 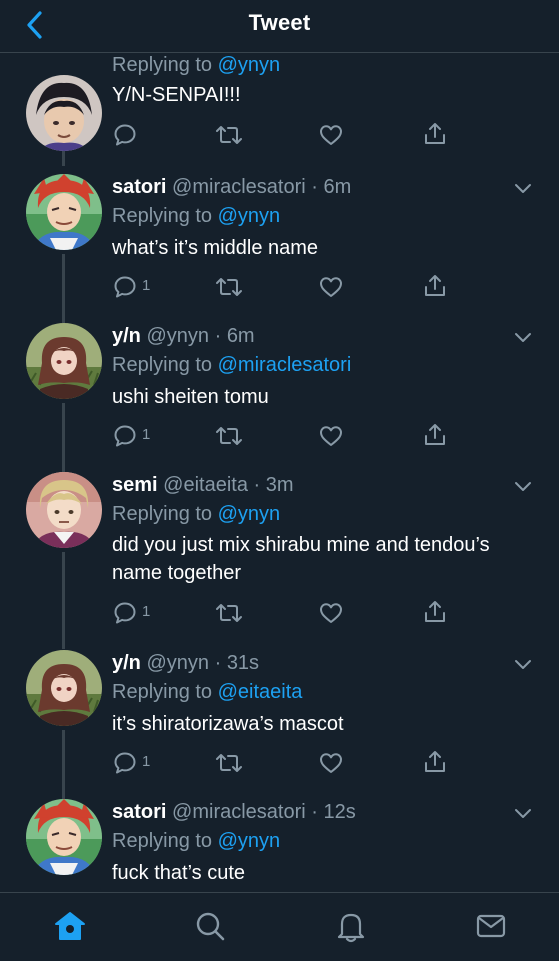 I want to click on reply-button, so click(x=137, y=135).